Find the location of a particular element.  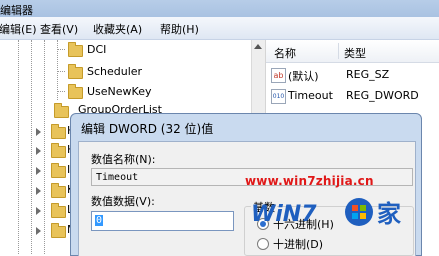

binary-value-icon: 010 is located at coordinates (278, 96).